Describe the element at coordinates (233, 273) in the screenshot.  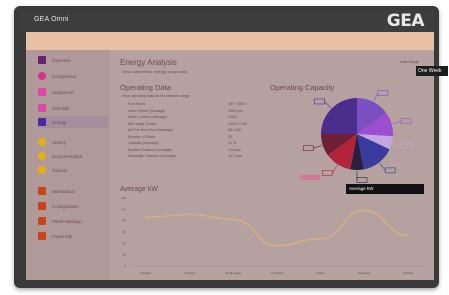
I see `x-tick-label: Wednesday` at that location.